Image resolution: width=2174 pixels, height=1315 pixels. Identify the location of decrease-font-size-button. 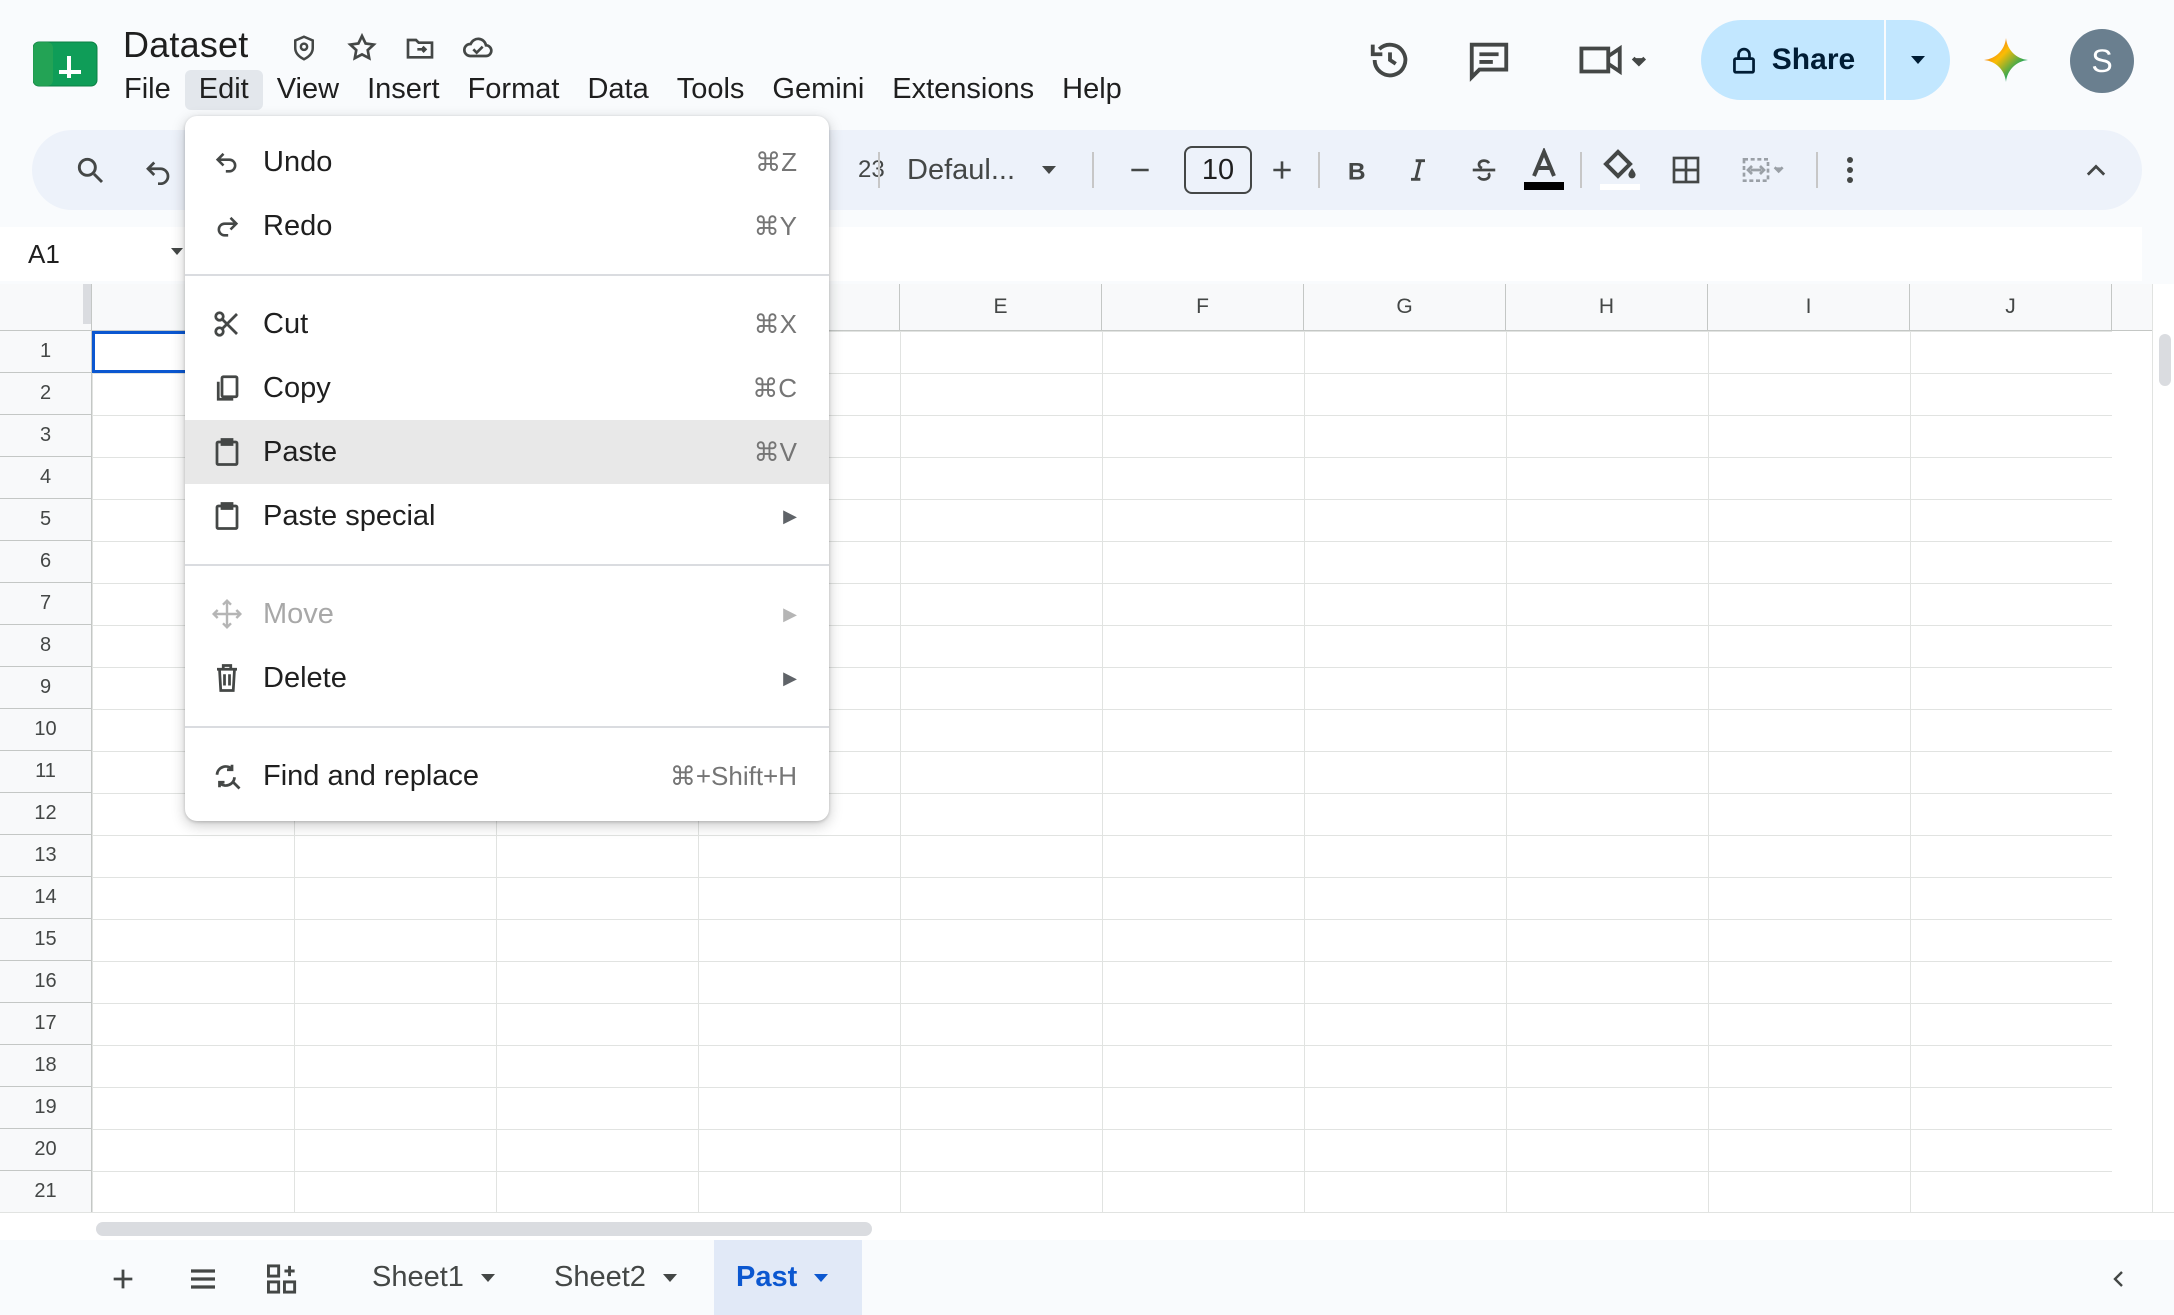
(1140, 170).